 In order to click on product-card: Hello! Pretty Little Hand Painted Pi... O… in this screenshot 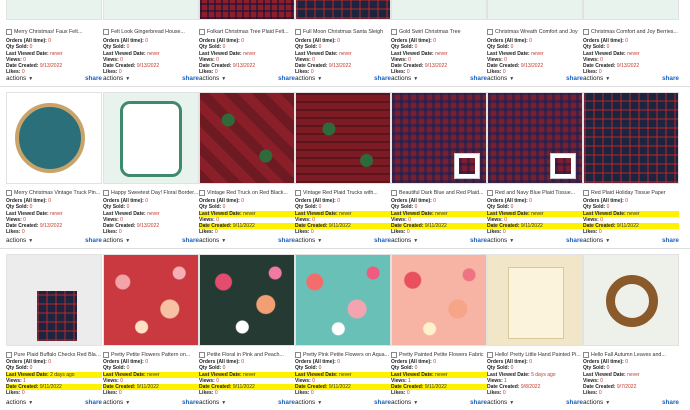, I will do `click(535, 205)`.